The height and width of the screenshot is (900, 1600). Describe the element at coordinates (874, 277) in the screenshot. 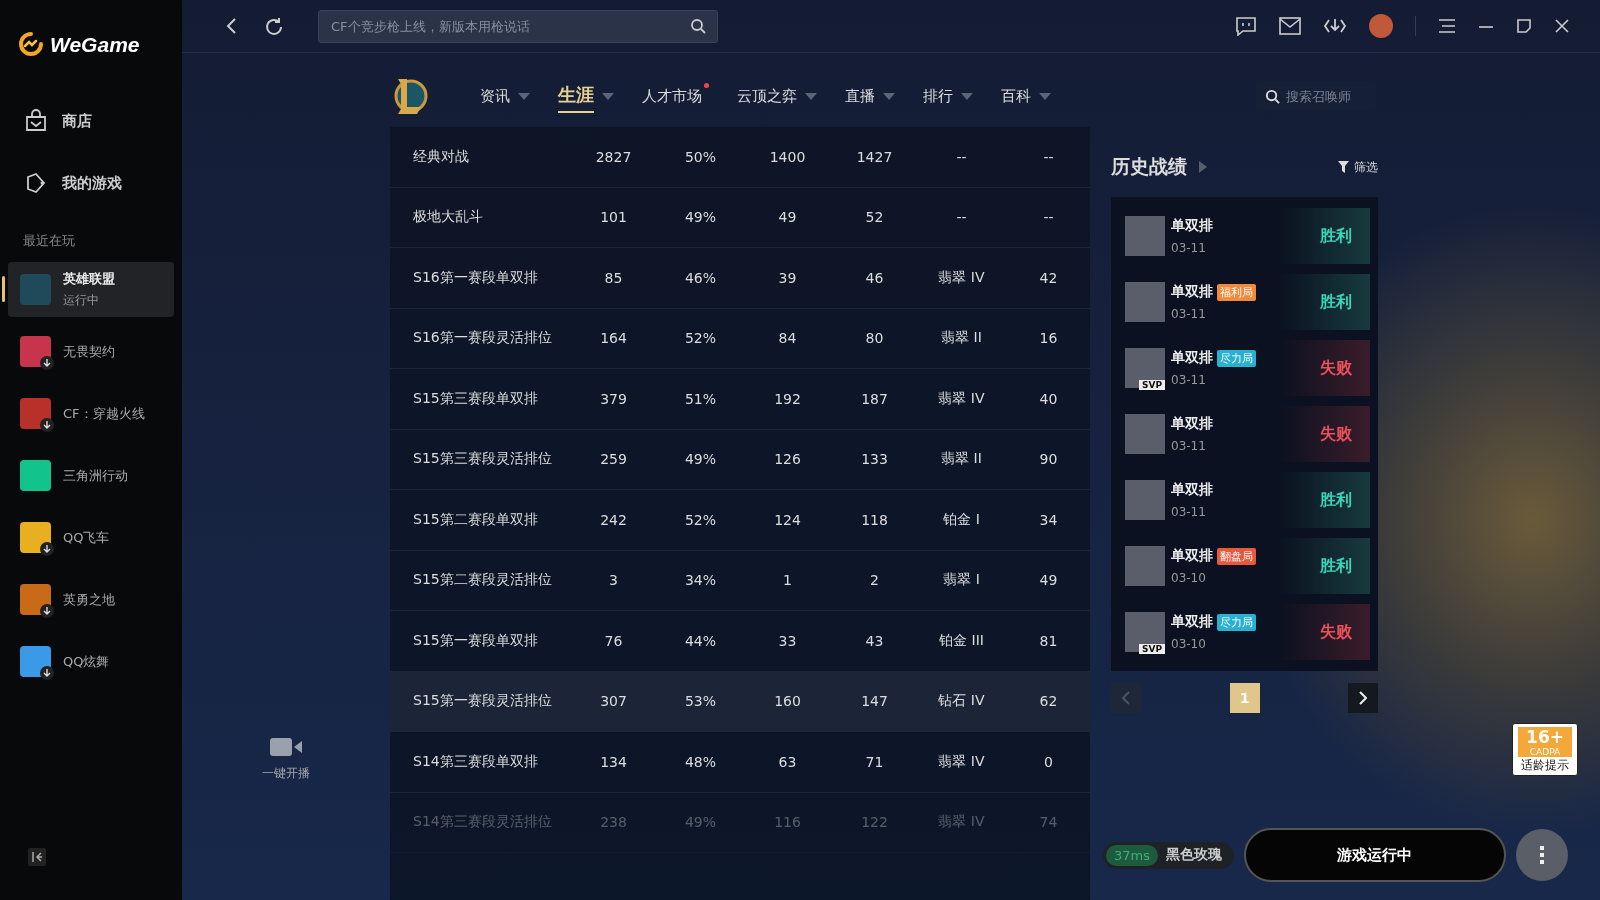

I see `table-cell-text: 46` at that location.